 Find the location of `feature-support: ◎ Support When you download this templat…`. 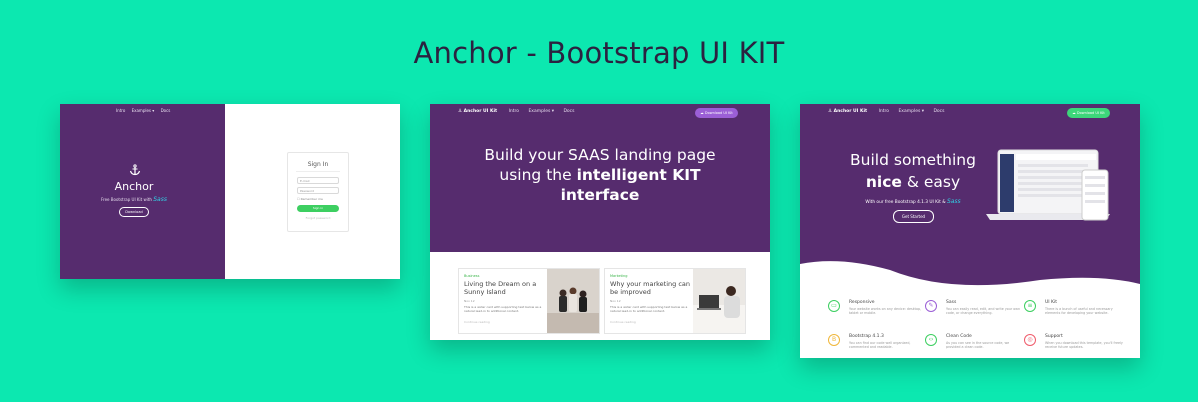

feature-support: ◎ Support When you download this templat… is located at coordinates (1073, 346).